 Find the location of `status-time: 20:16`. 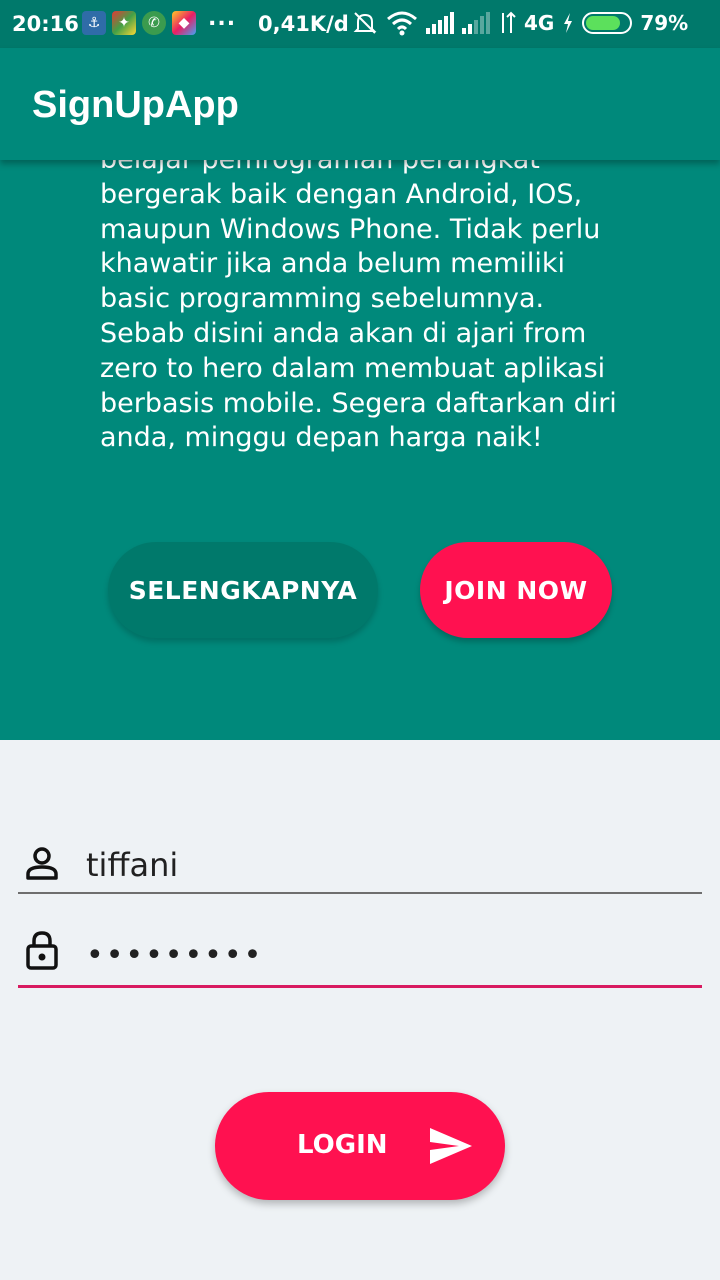

status-time: 20:16 is located at coordinates (45, 24).